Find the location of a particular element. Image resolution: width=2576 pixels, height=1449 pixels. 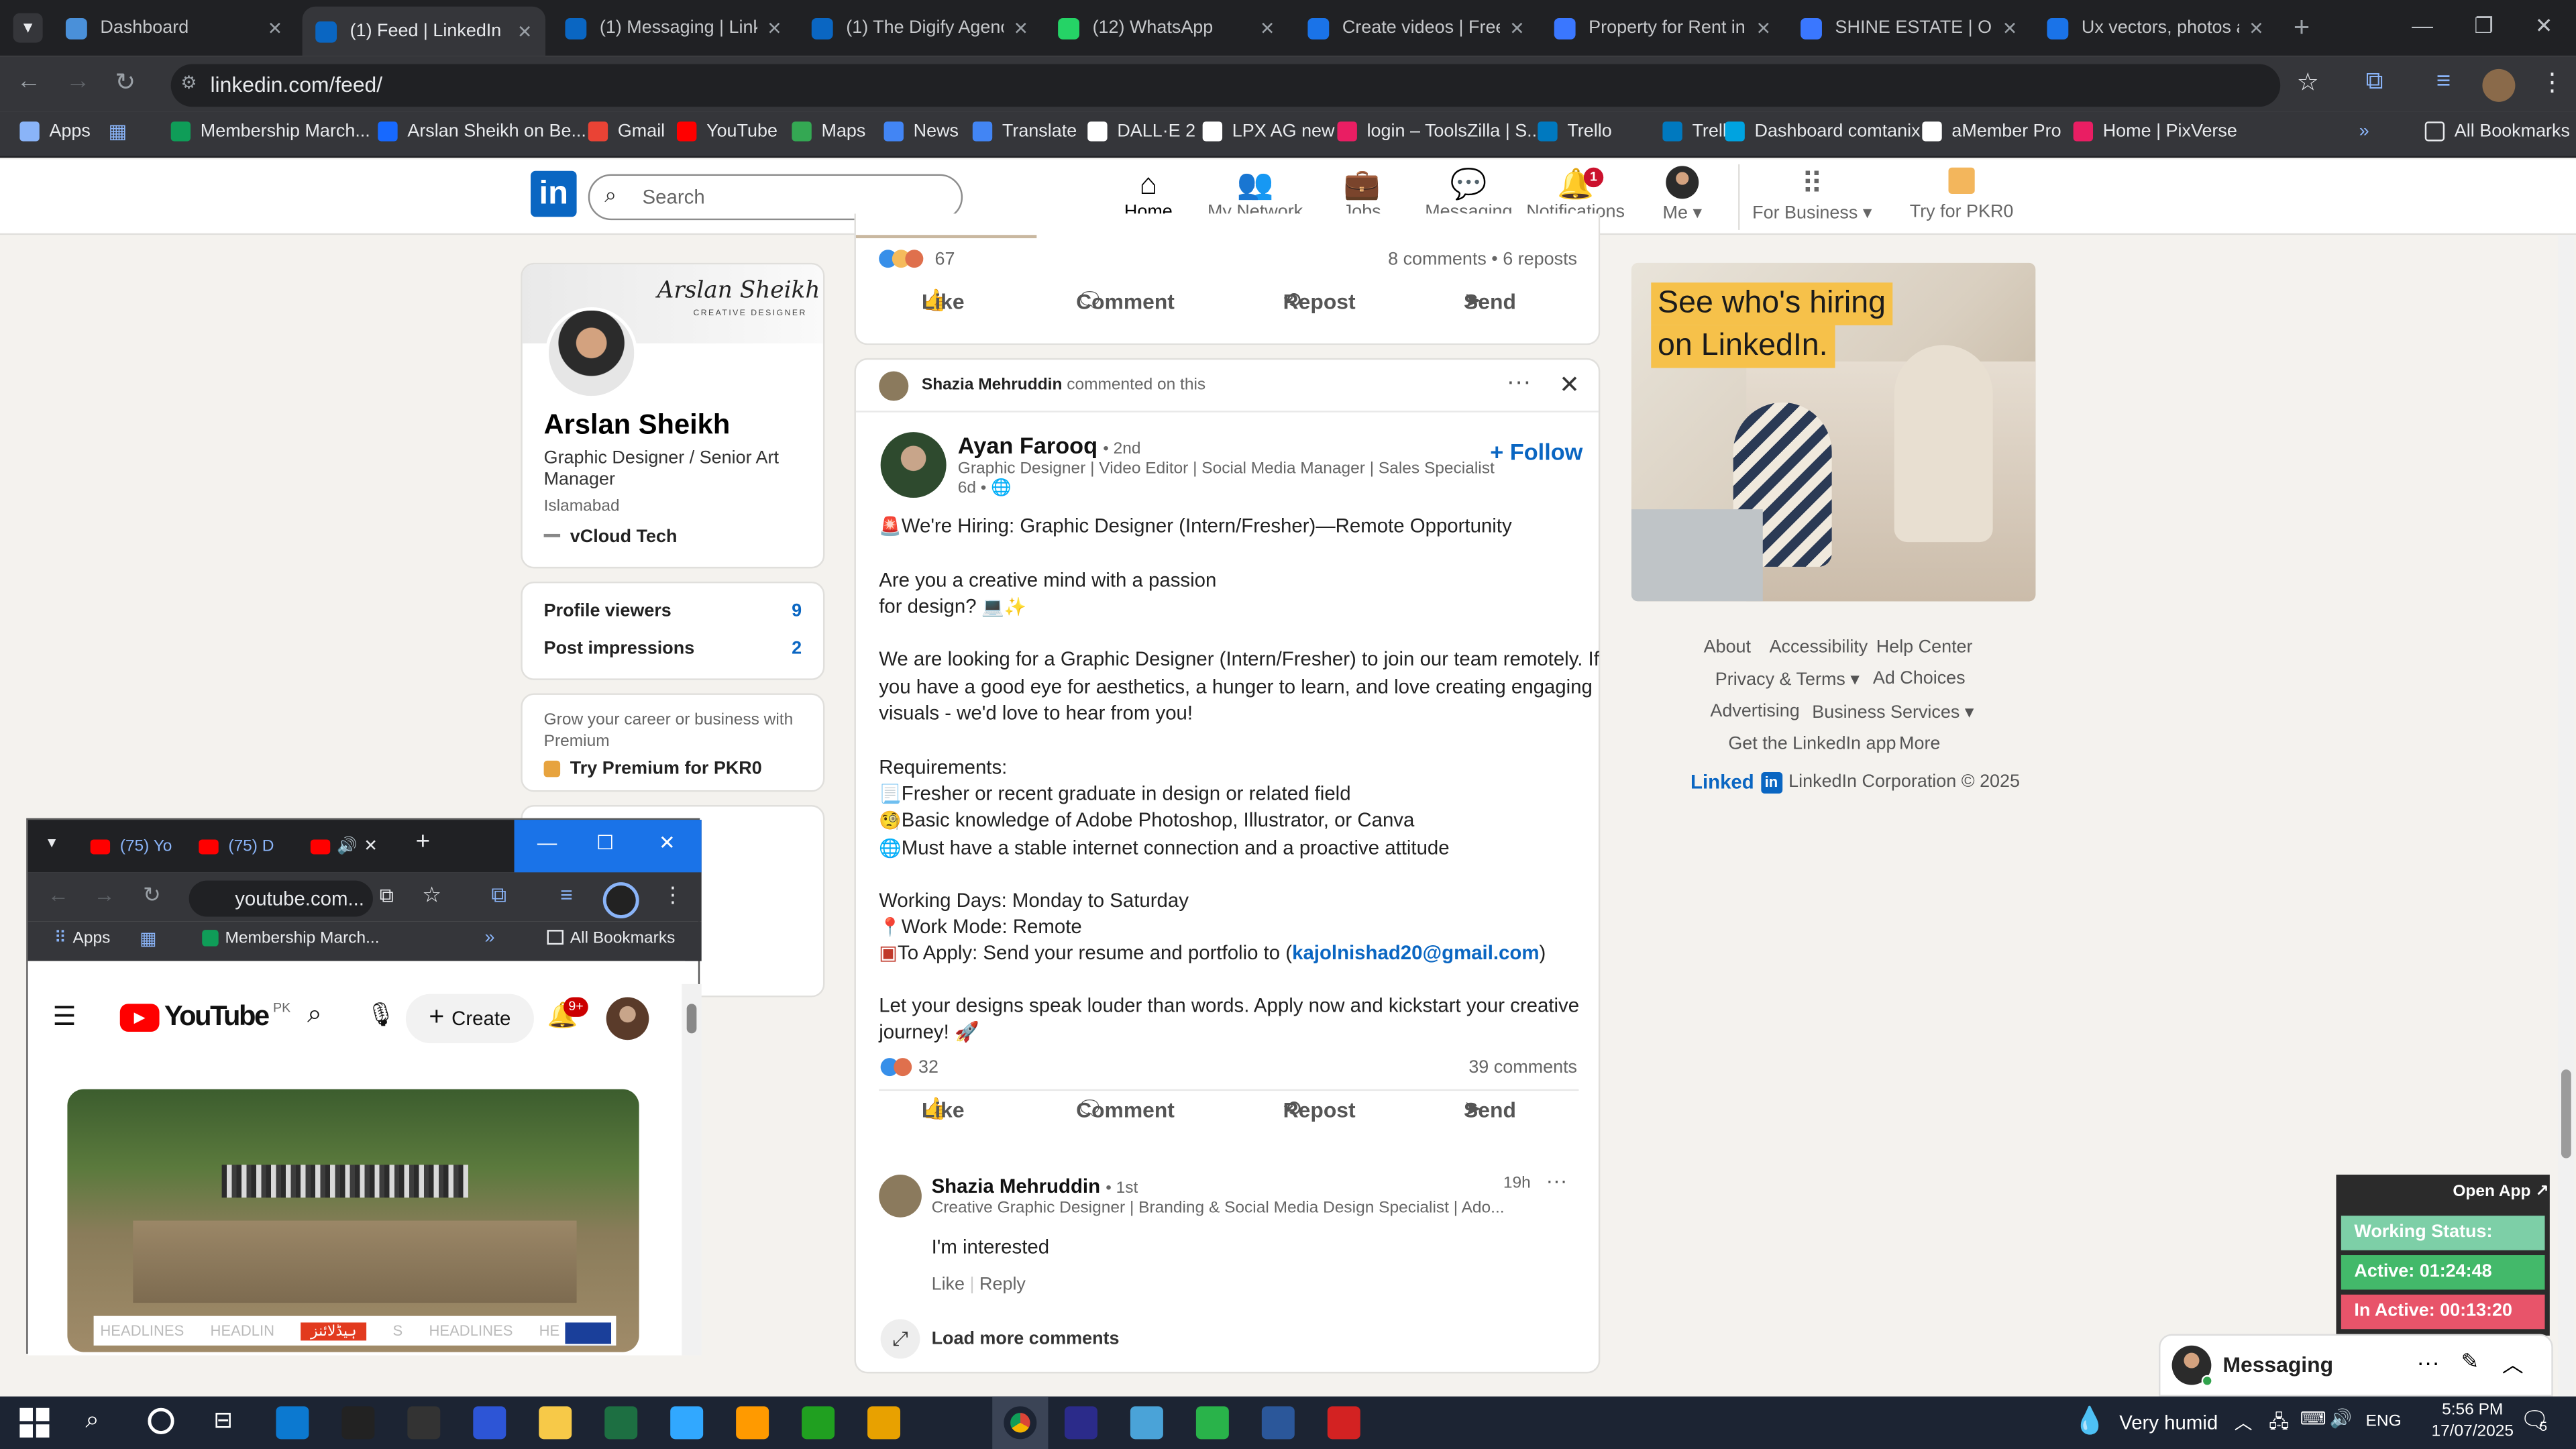

messaging-more-icon: ··· is located at coordinates (2427, 1362).